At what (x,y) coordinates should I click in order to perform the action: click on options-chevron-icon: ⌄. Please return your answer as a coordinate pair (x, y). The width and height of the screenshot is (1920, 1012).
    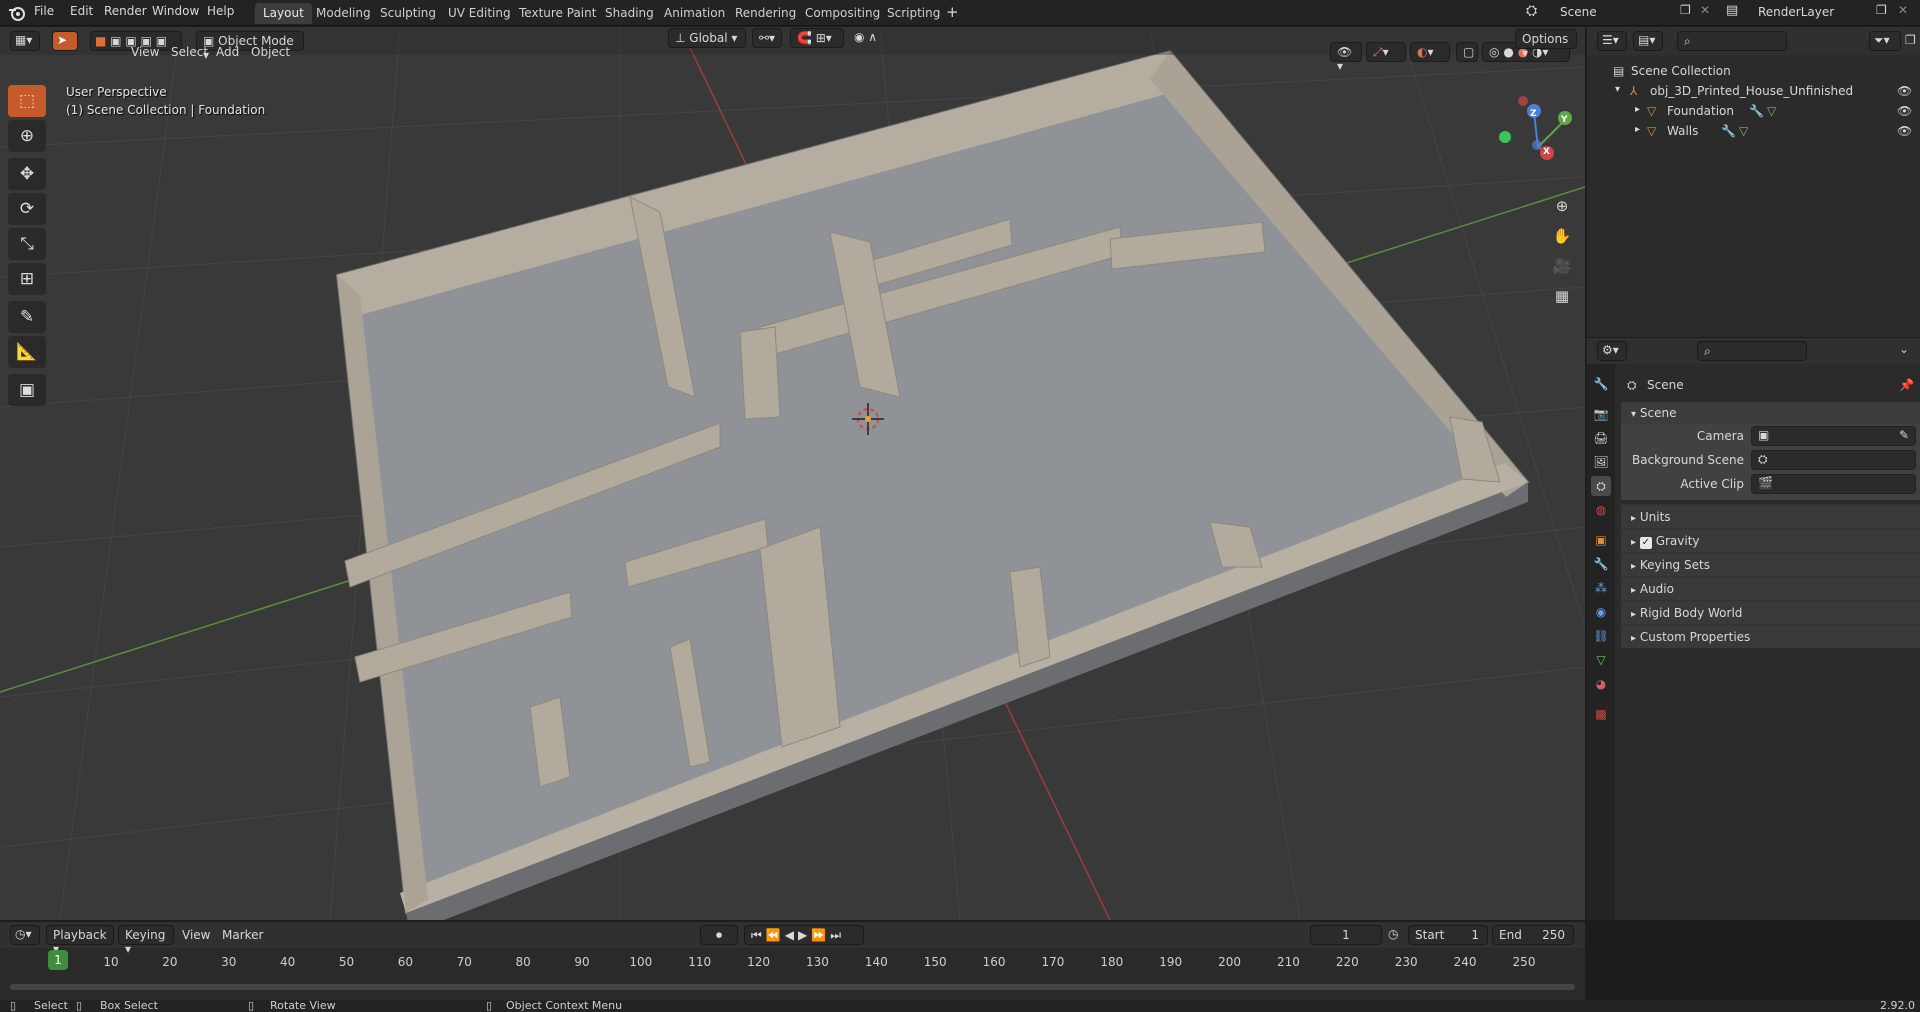
    Looking at the image, I should click on (1904, 349).